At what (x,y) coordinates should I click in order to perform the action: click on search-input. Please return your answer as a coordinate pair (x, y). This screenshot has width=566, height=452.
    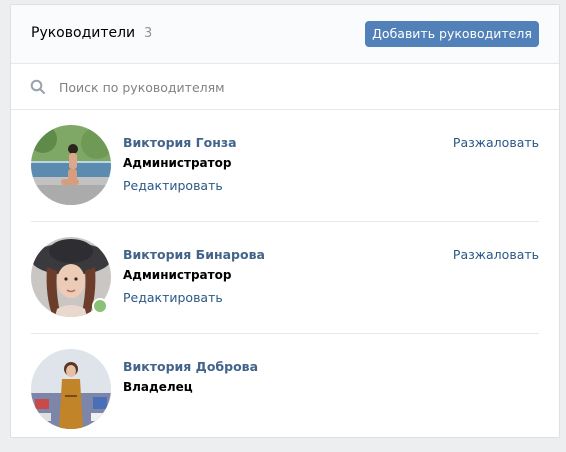
    Looking at the image, I should click on (289, 87).